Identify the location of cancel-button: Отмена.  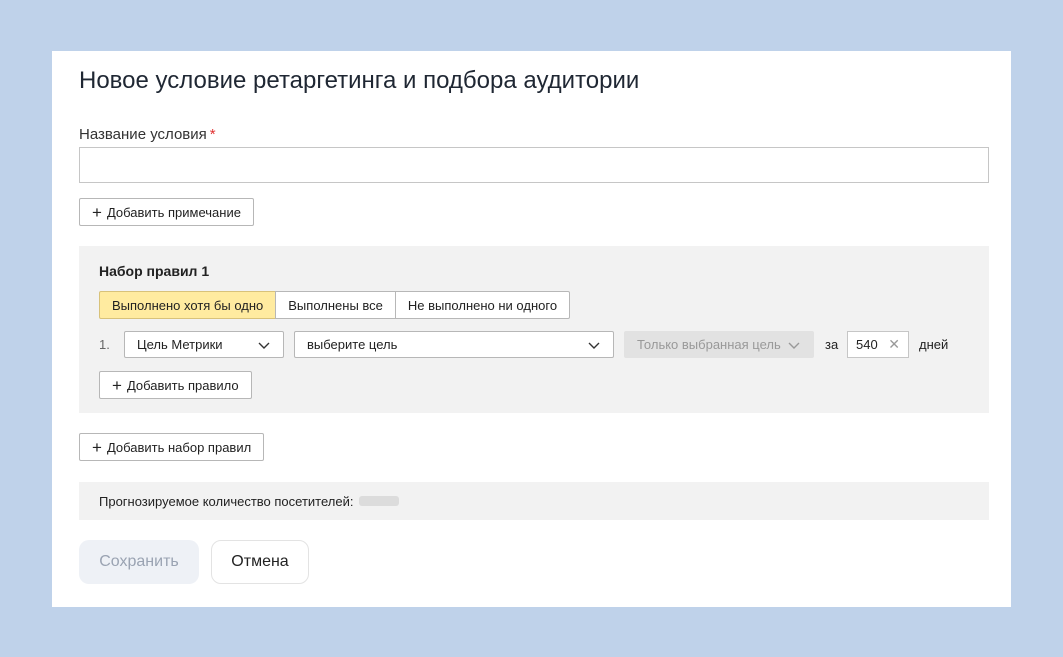
(260, 562).